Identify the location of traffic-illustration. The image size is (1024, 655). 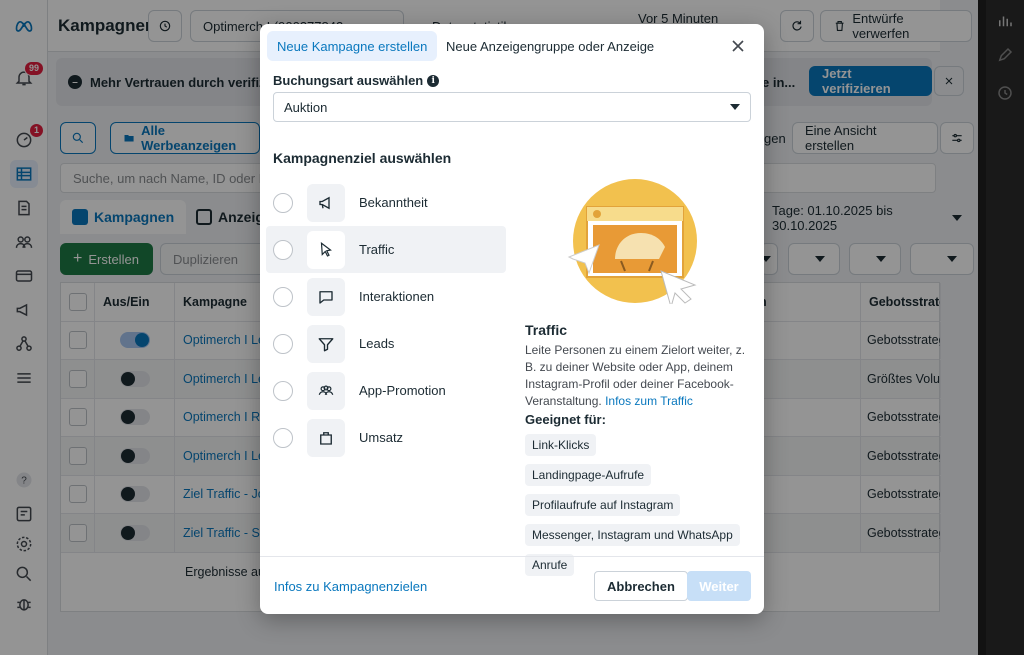
(632, 241).